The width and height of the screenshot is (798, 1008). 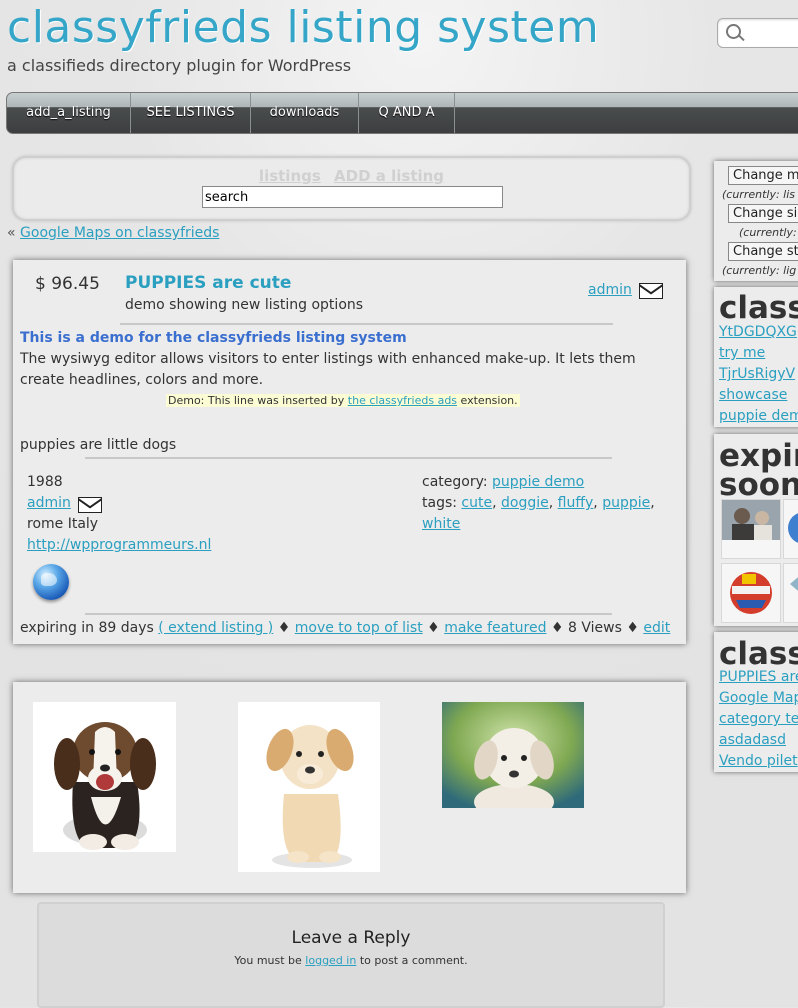 I want to click on login-link: logged in, so click(x=330, y=960).